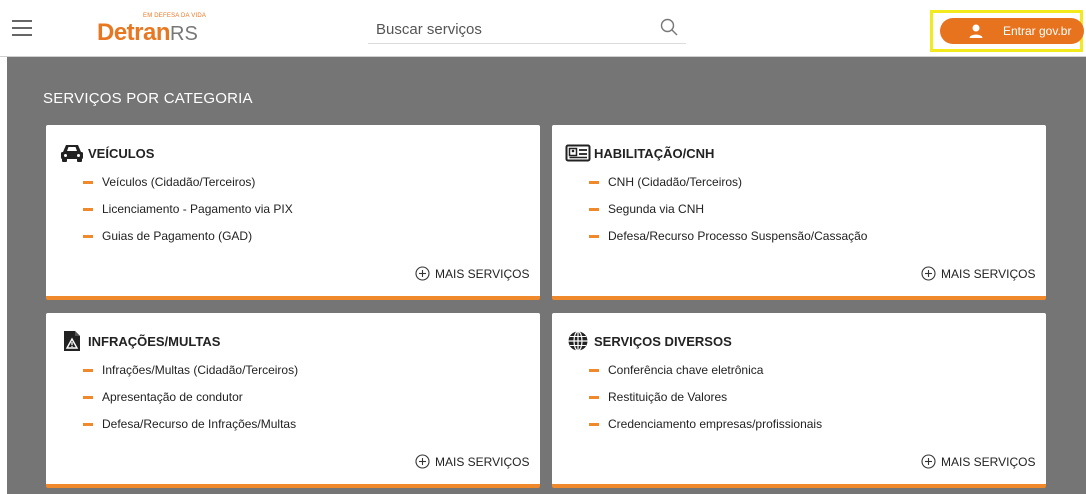 This screenshot has height=494, width=1086. I want to click on service-label: Apresentação de condutor, so click(172, 397).